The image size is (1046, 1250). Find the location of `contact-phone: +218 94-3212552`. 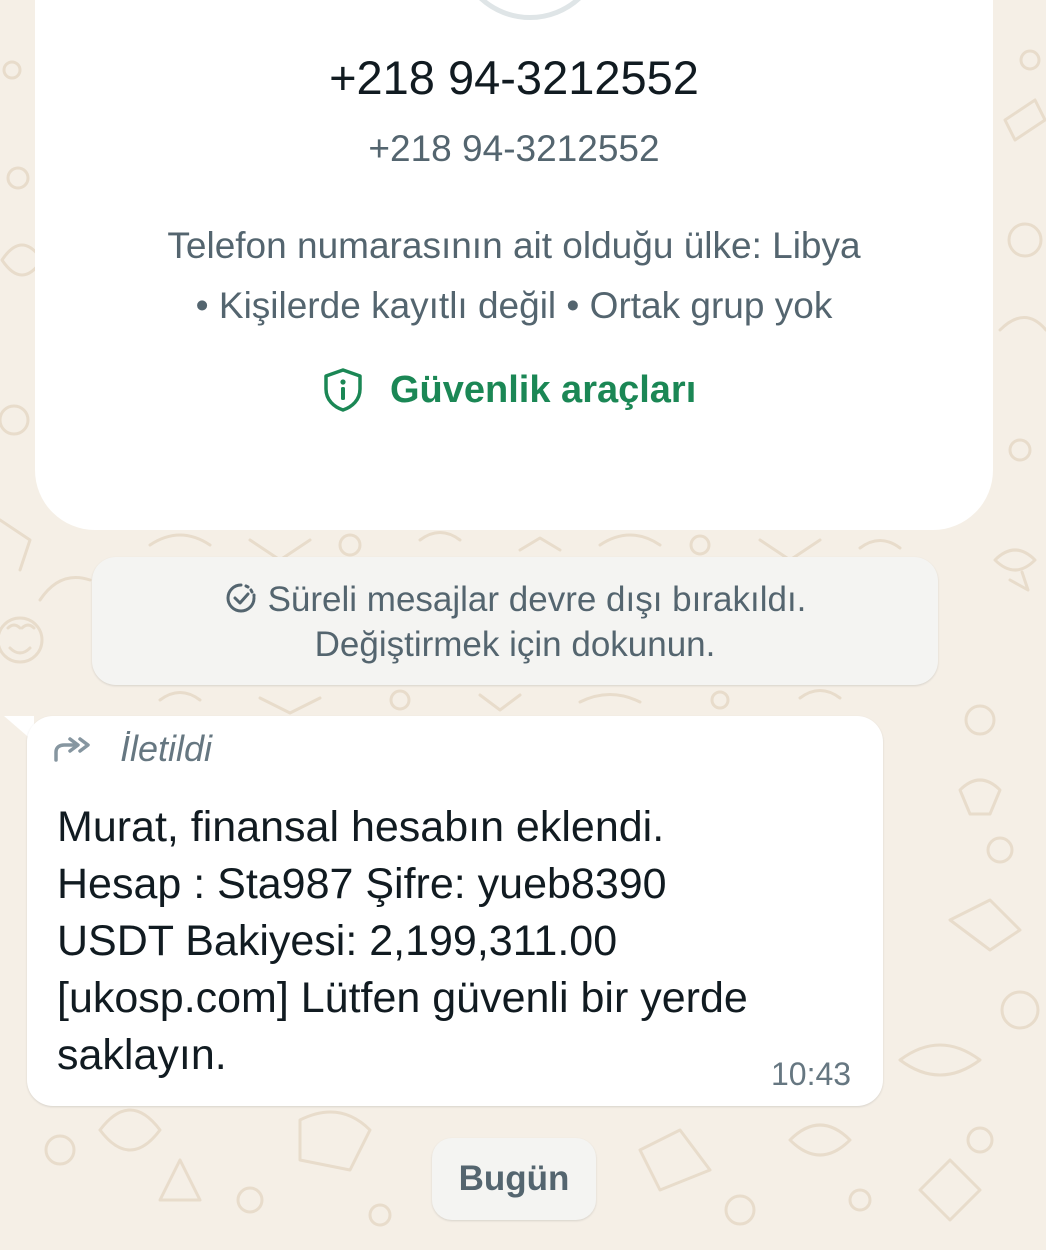

contact-phone: +218 94-3212552 is located at coordinates (514, 148).